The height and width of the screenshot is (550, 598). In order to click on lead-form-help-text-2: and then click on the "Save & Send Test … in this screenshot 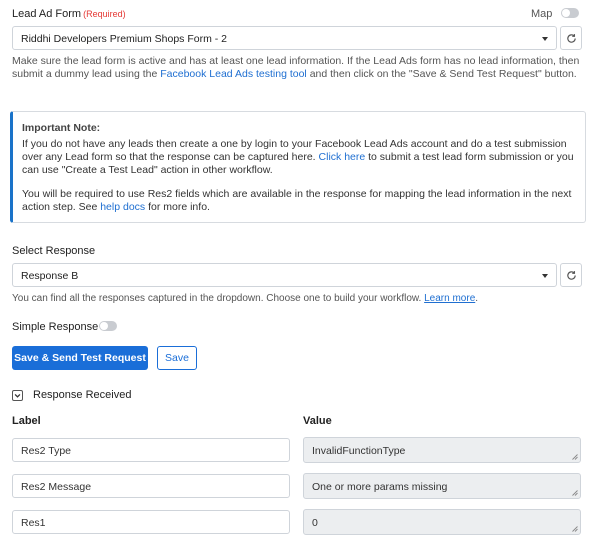, I will do `click(441, 74)`.